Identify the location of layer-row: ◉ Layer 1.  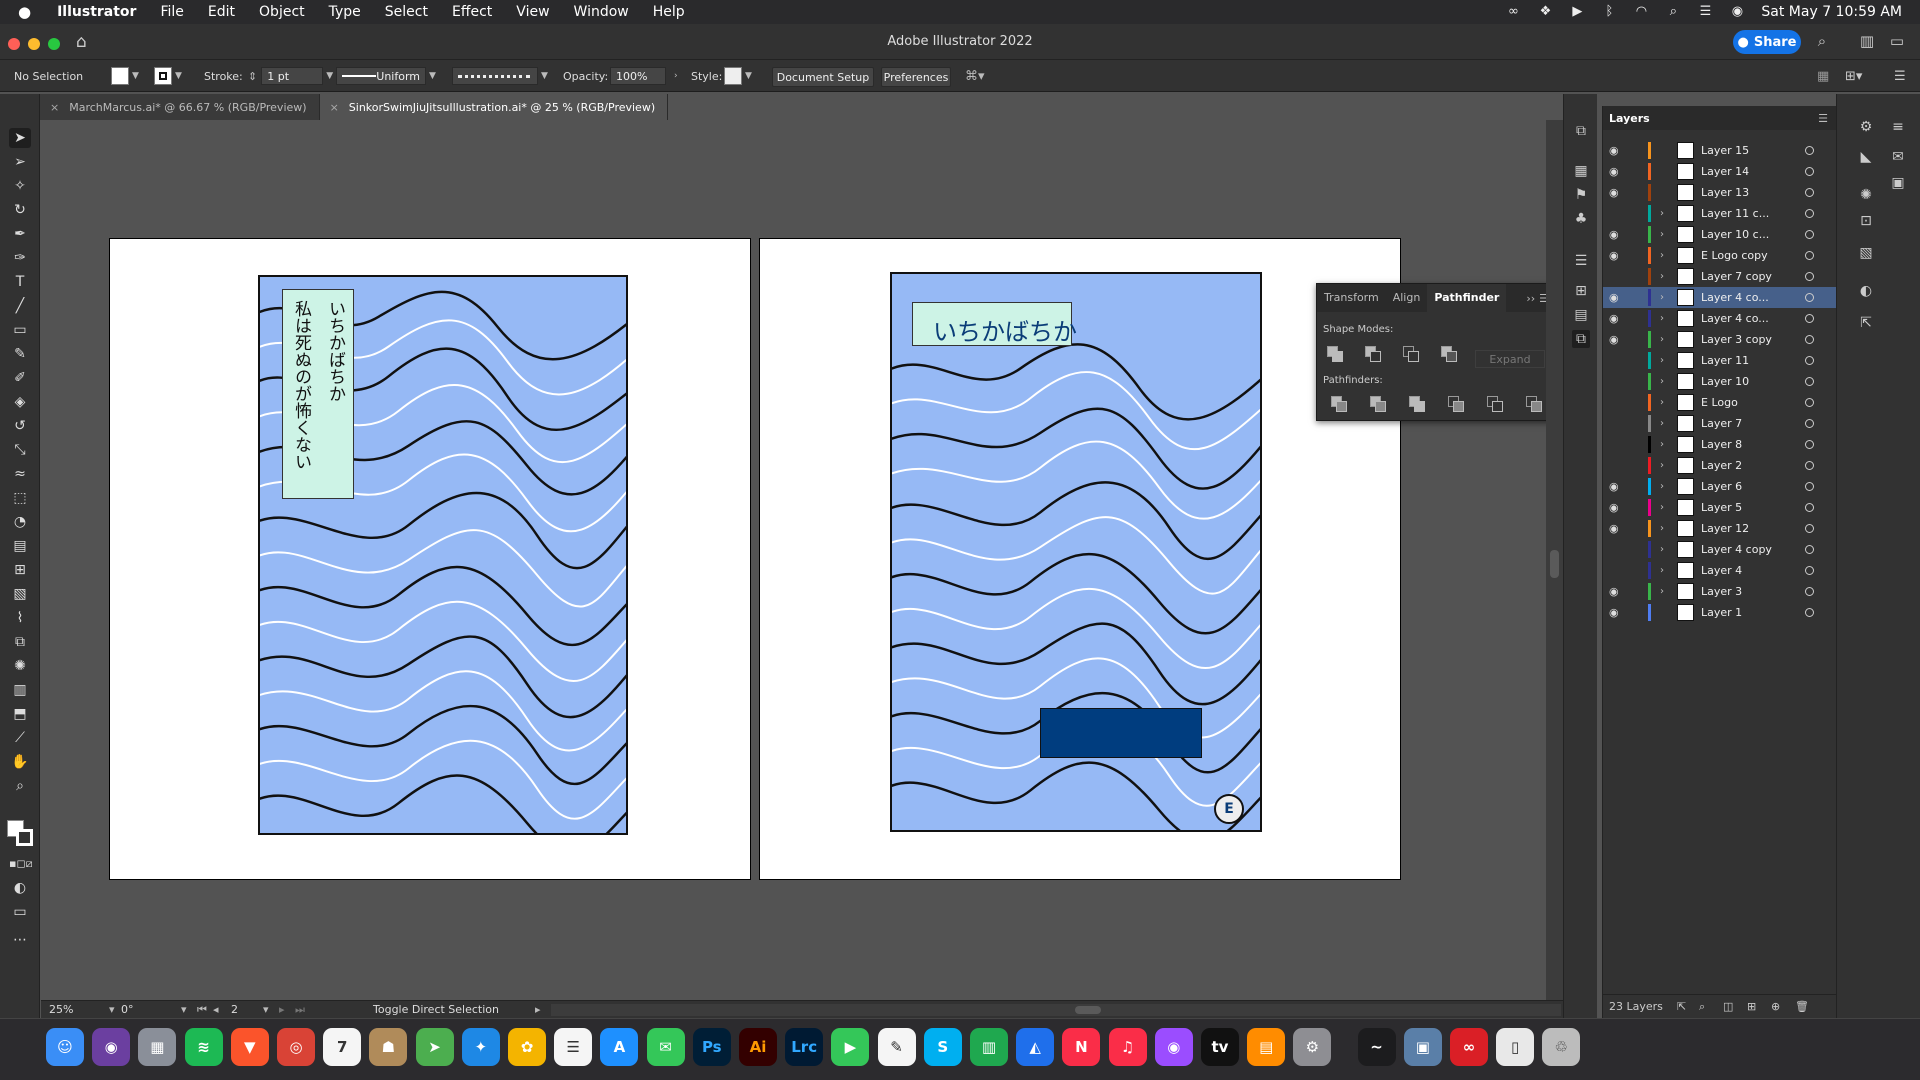
(1720, 612).